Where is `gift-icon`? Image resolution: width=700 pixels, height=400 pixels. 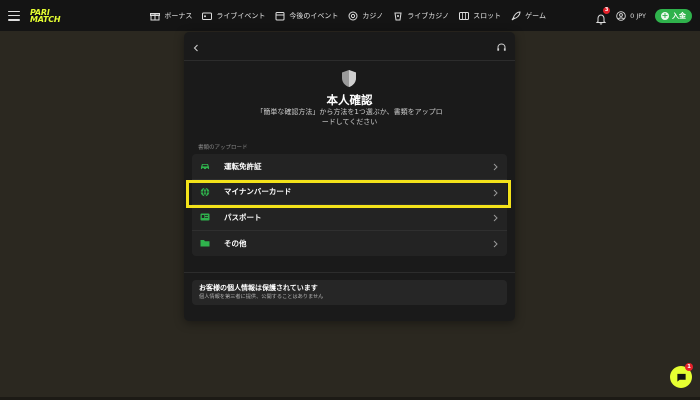
gift-icon is located at coordinates (155, 16).